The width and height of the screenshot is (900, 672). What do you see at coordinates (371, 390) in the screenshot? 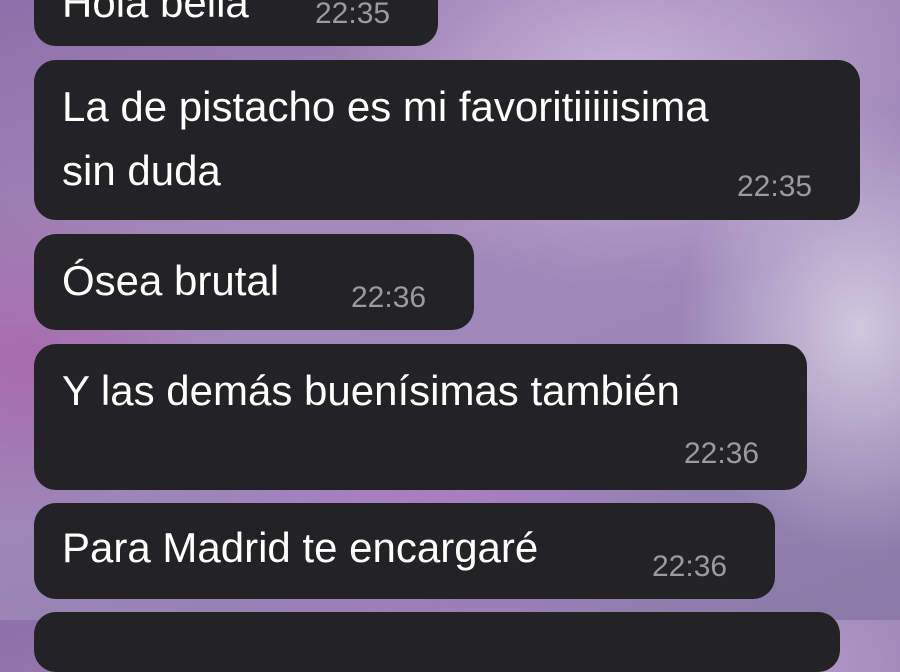
I see `message-text: Y las demás buenísimas también` at bounding box center [371, 390].